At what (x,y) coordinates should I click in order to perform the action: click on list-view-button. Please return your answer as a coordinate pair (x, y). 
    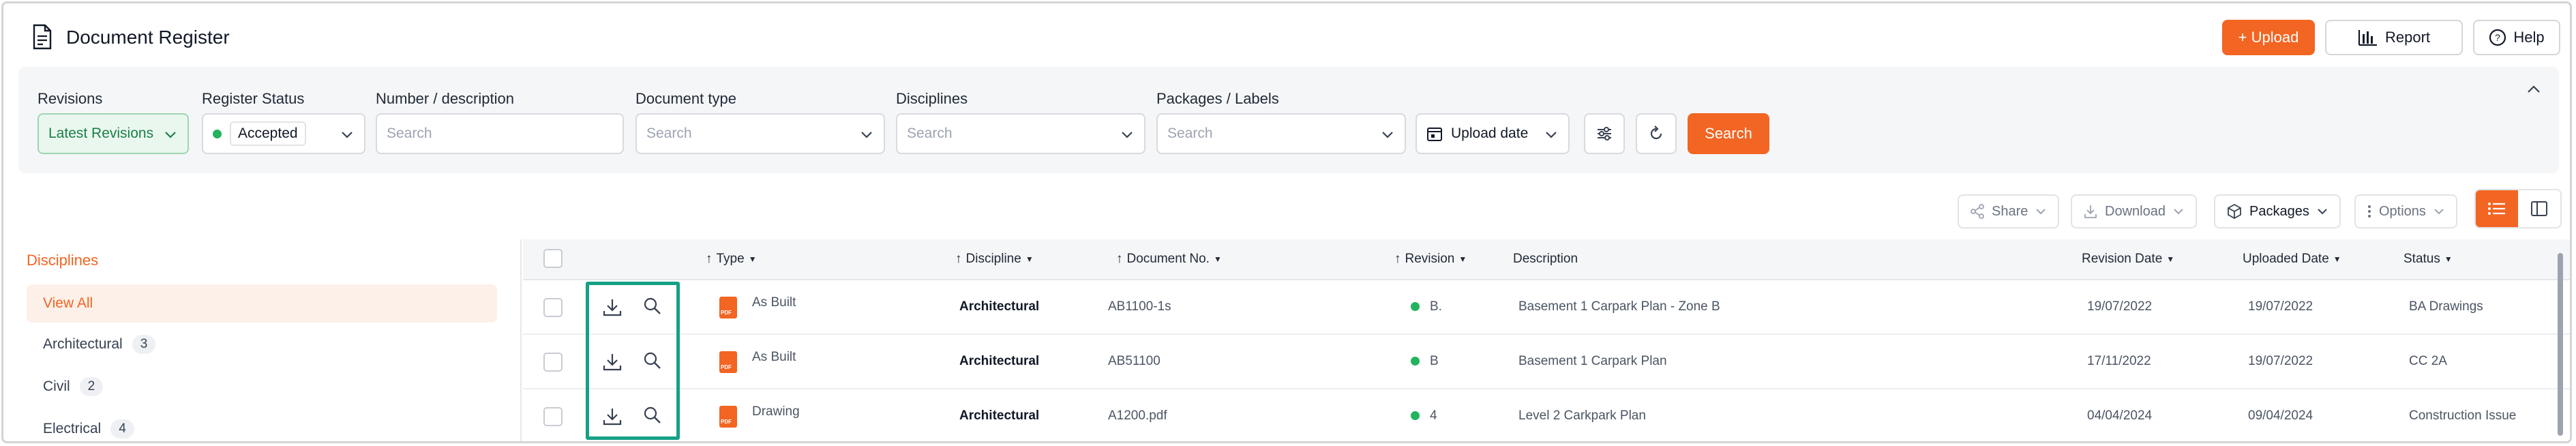
    Looking at the image, I should click on (2497, 208).